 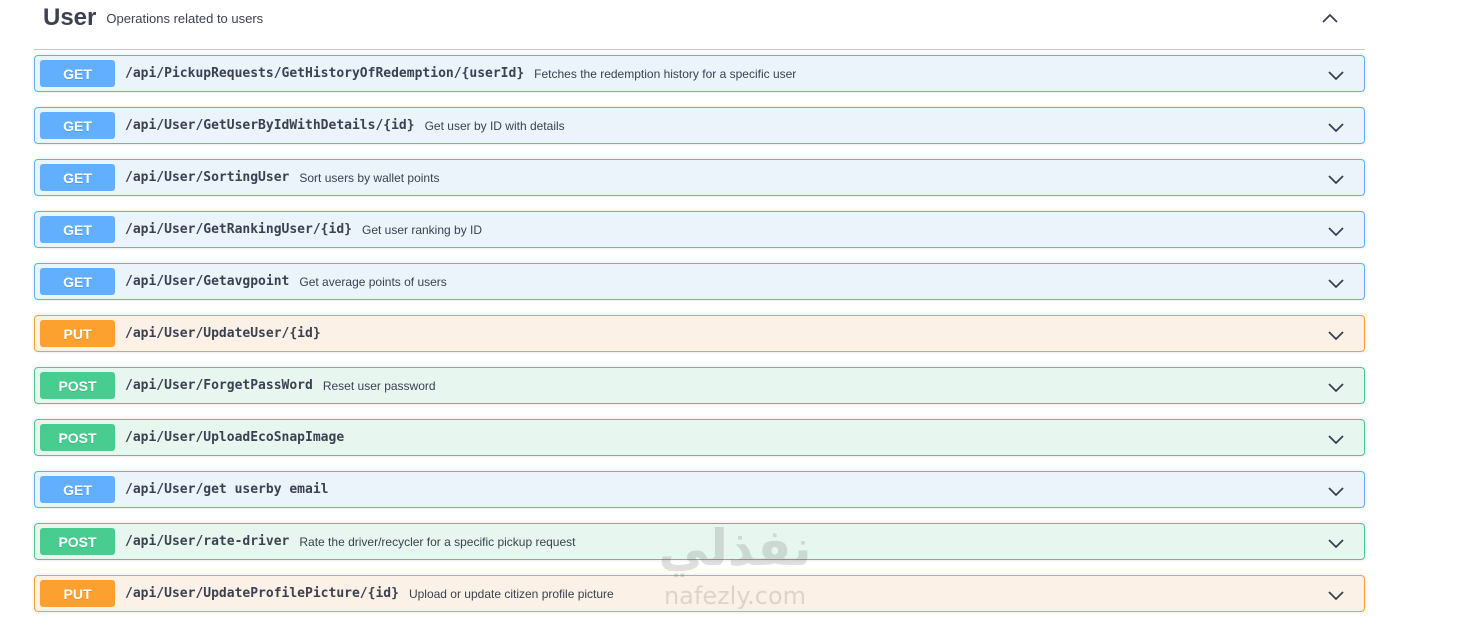 I want to click on section-description: Operations related to users, so click(x=185, y=18).